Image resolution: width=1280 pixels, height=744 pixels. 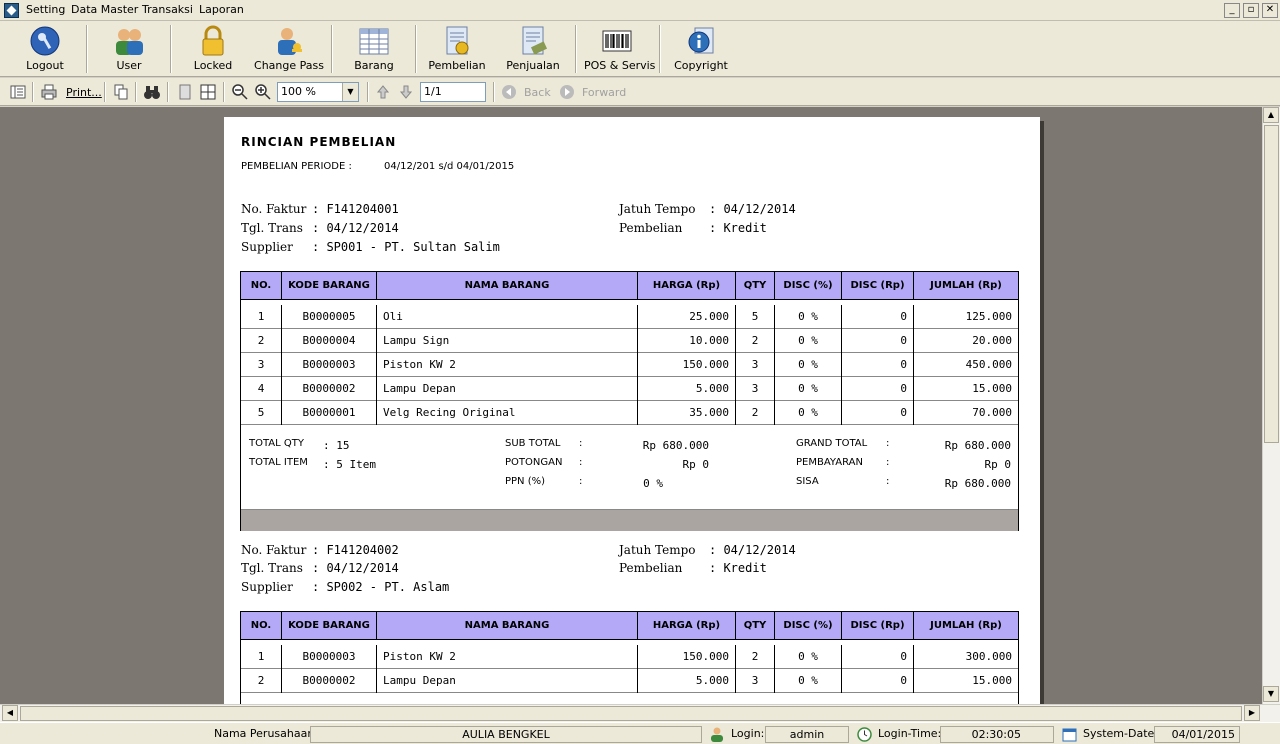 What do you see at coordinates (261, 657) in the screenshot?
I see `cell-no: 1` at bounding box center [261, 657].